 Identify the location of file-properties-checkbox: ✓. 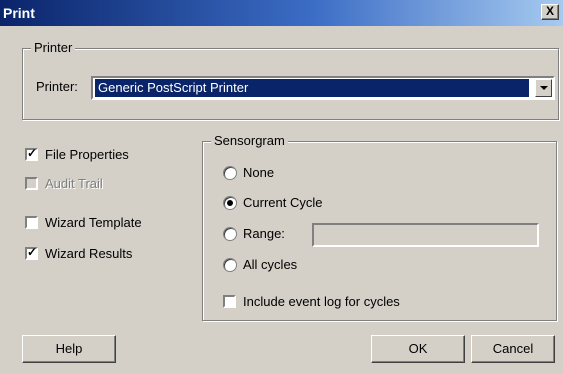
(31, 153).